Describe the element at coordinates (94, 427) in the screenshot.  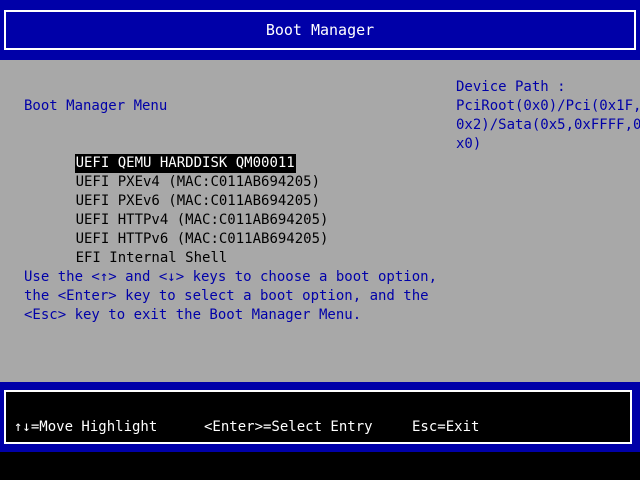
I see `hint-move-label: =Move Highlight` at that location.